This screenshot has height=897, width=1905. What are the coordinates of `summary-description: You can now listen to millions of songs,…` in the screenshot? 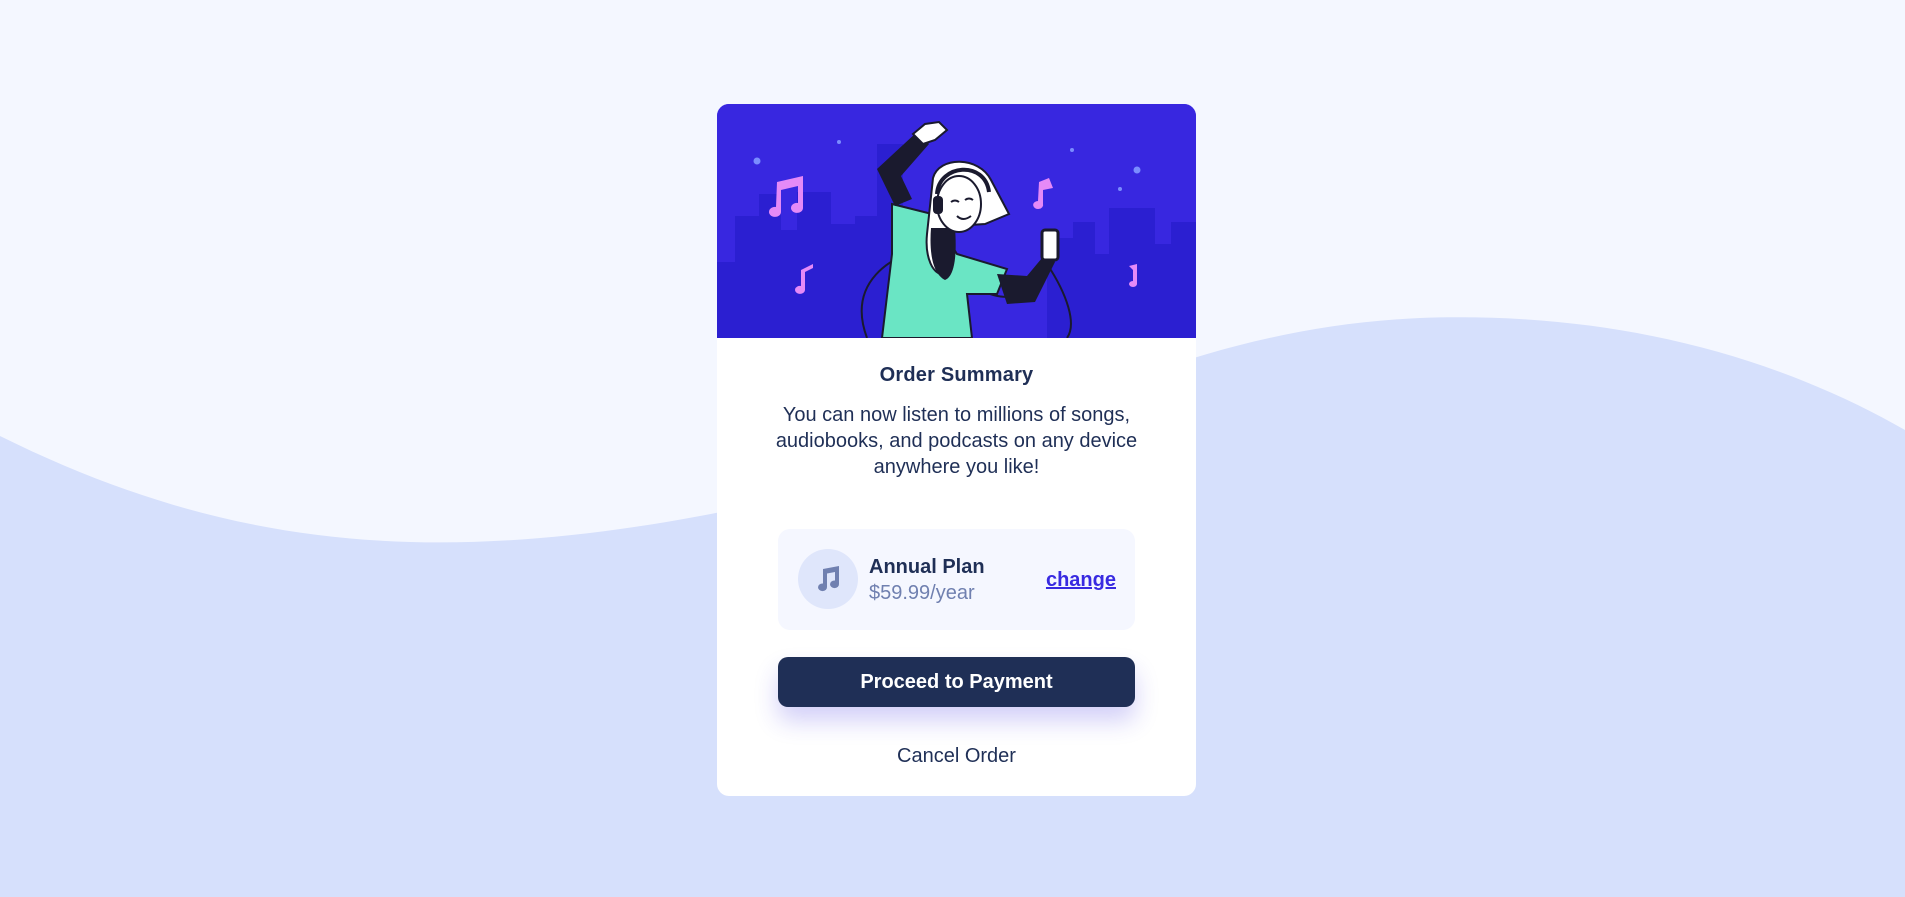 It's located at (956, 441).